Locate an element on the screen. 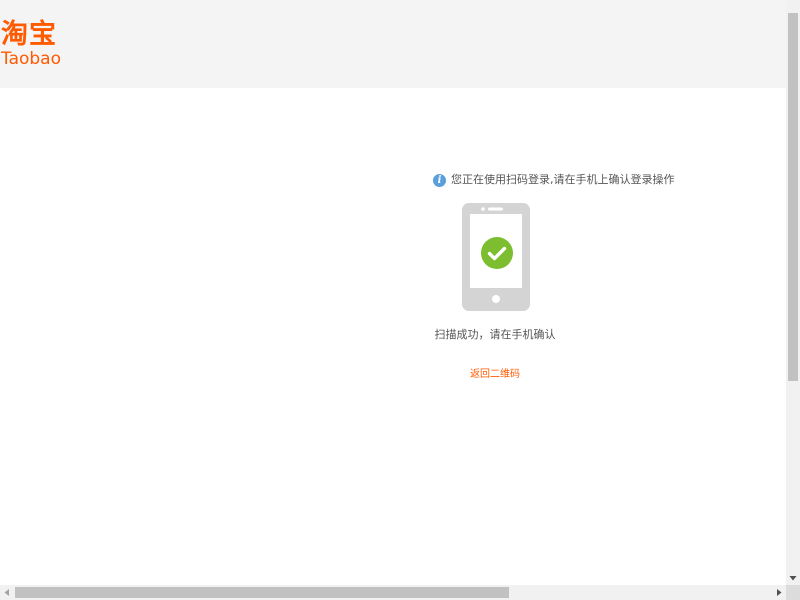  taobao-logo: 淘宝 Taobao is located at coordinates (38, 44).